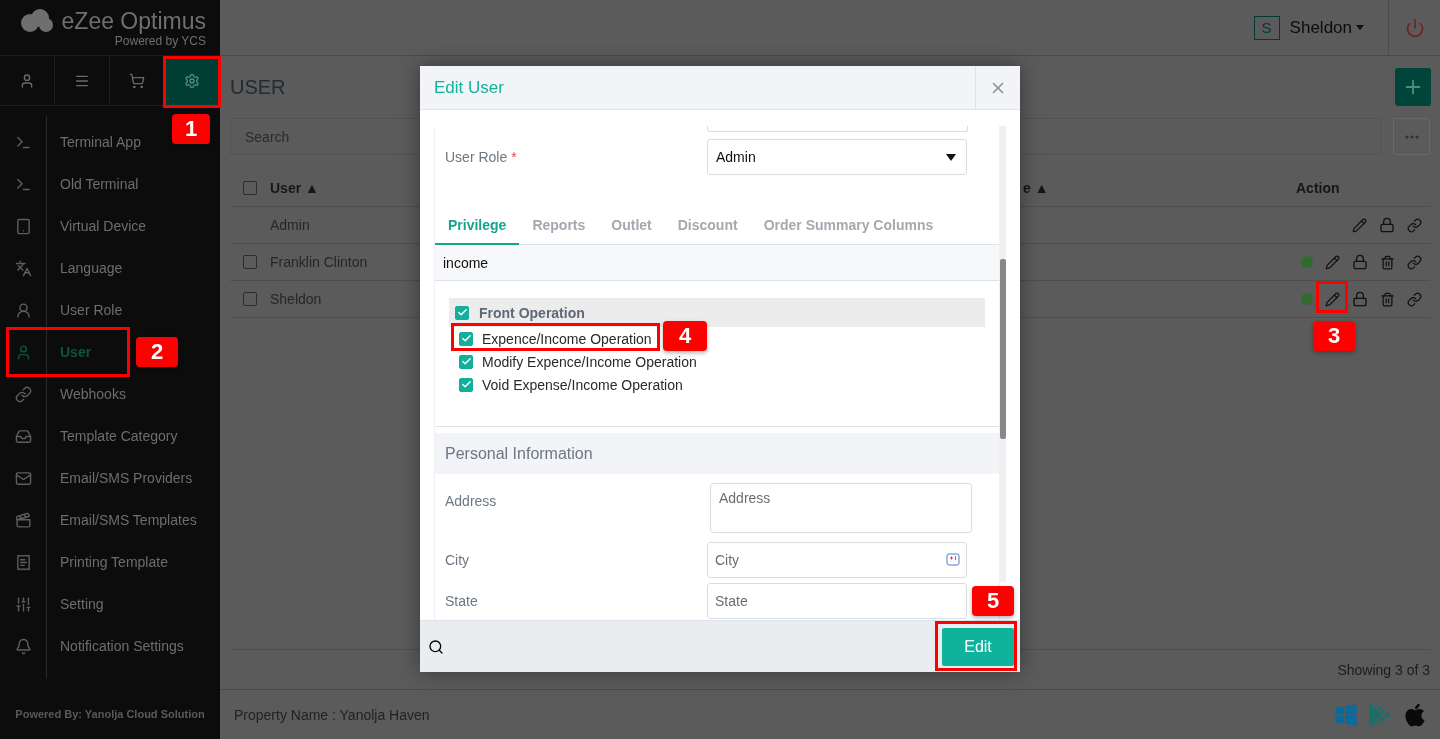  I want to click on text-field: City, so click(837, 560).